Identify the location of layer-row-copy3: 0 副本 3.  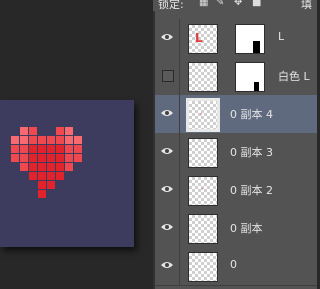
(236, 152).